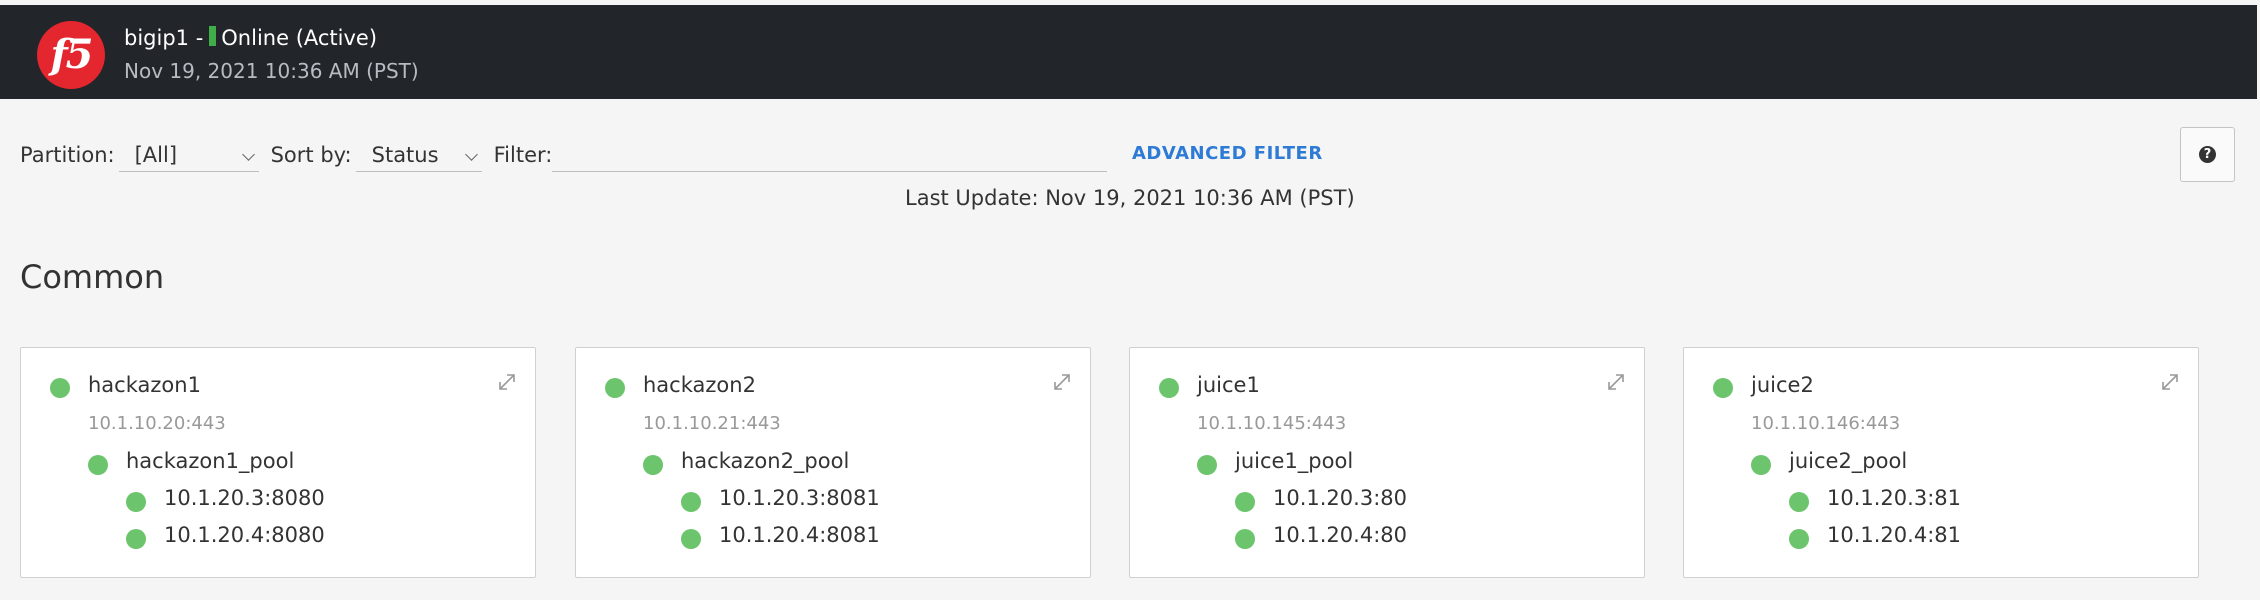  Describe the element at coordinates (213, 36) in the screenshot. I see `status-indicator-icon` at that location.